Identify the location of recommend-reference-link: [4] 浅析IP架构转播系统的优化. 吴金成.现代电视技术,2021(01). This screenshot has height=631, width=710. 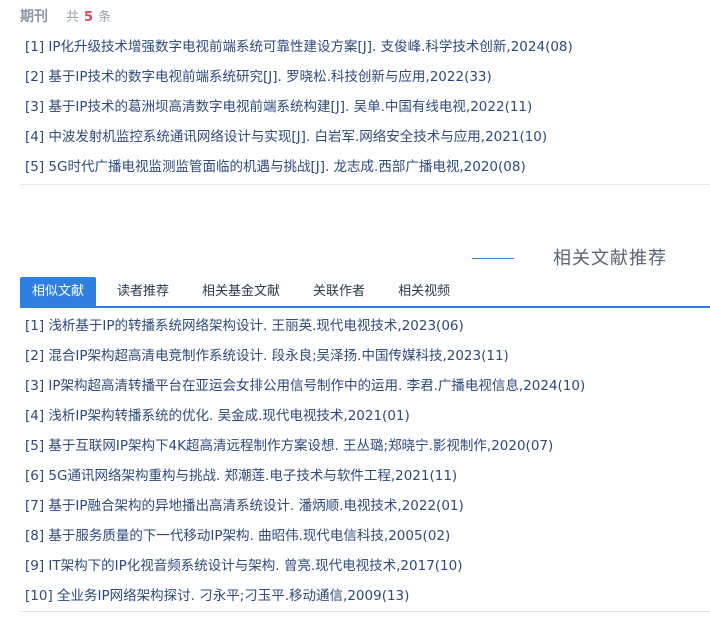
(365, 417).